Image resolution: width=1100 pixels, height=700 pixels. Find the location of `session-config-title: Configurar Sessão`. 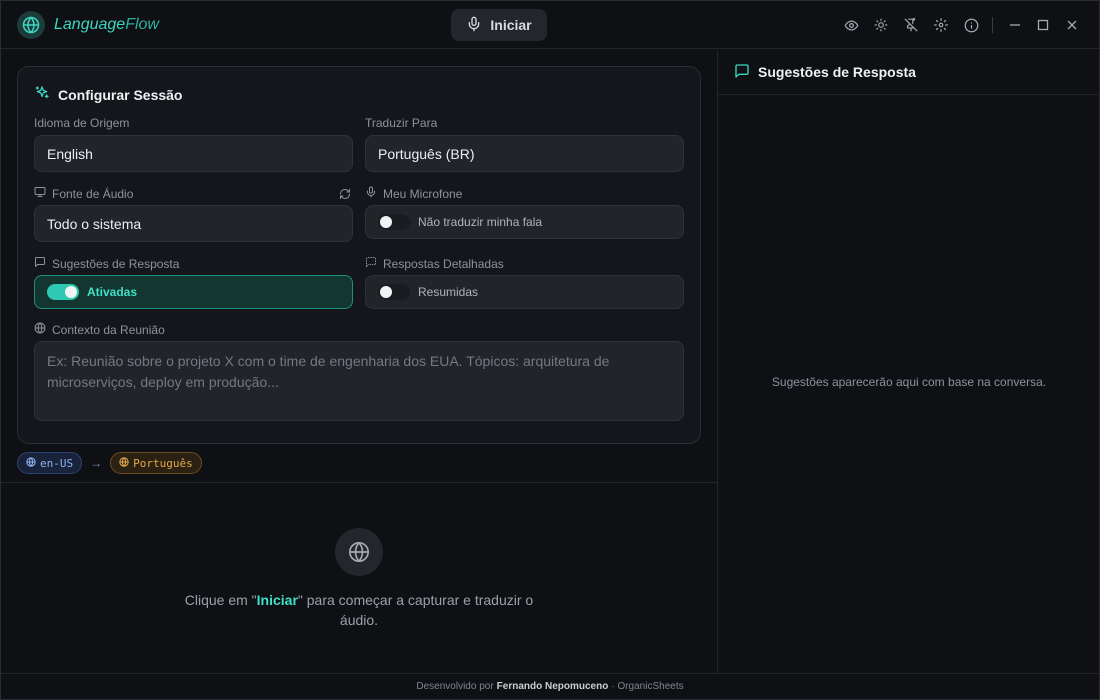

session-config-title: Configurar Sessão is located at coordinates (108, 94).